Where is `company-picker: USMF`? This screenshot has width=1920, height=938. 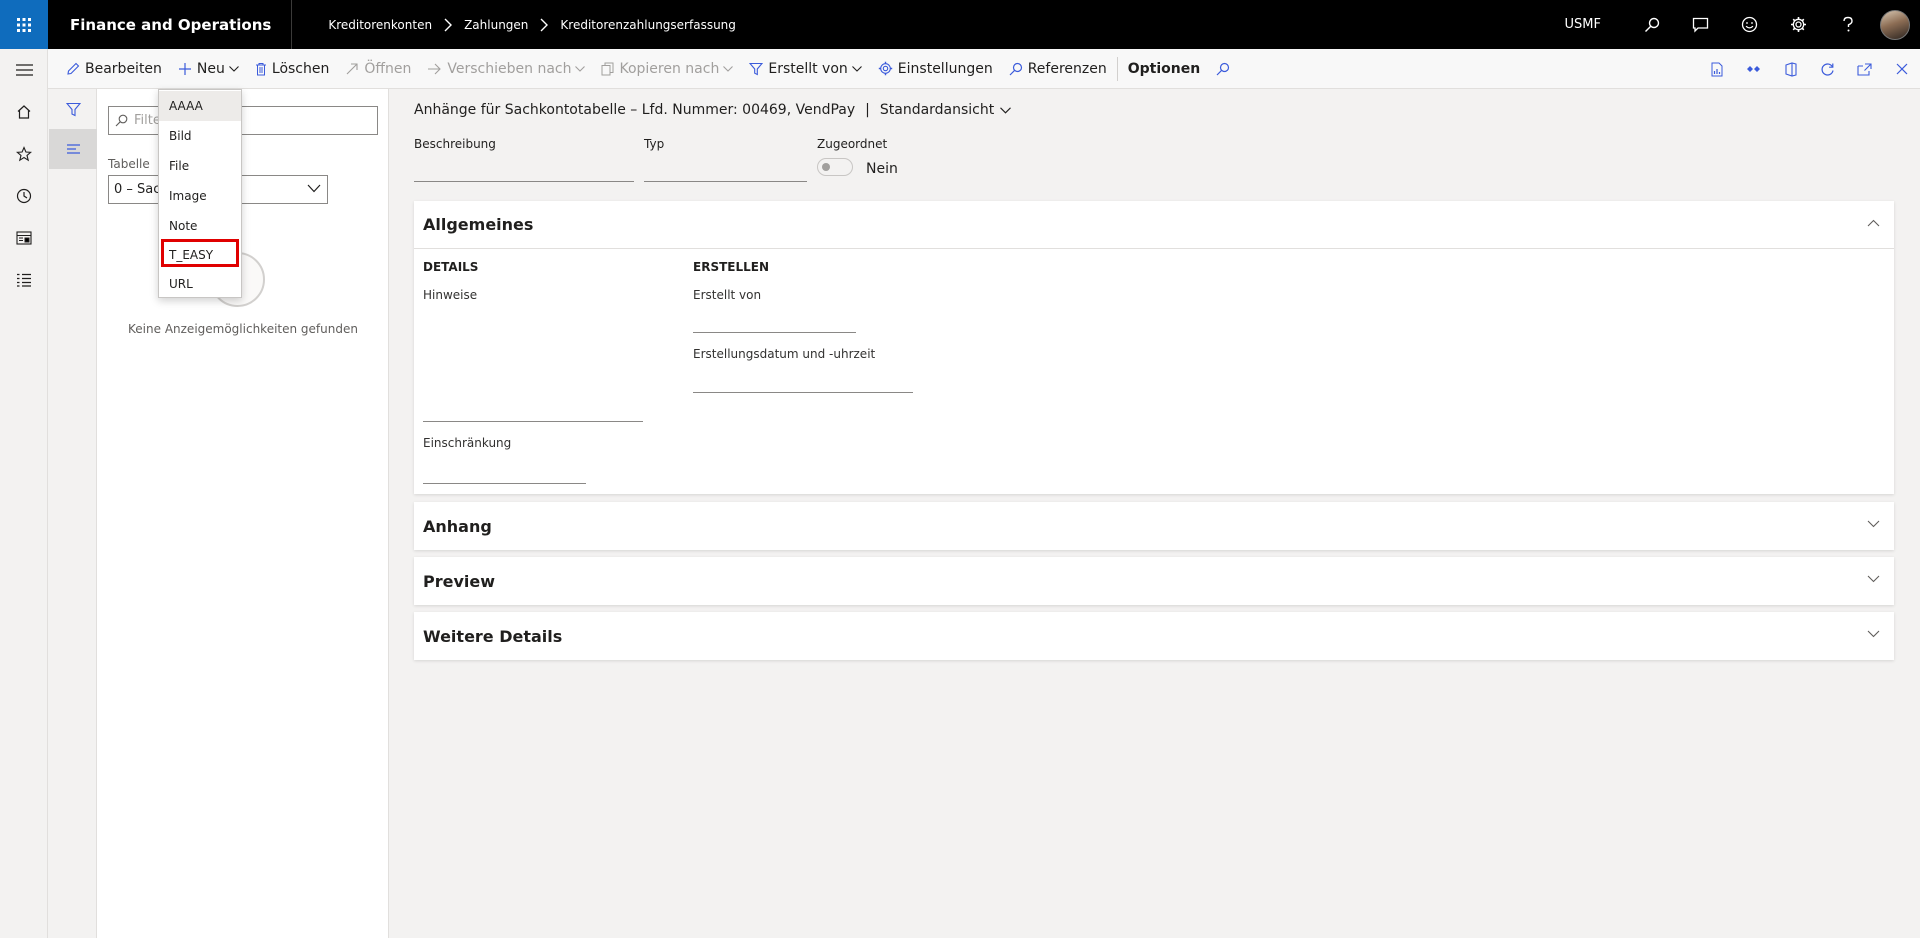 company-picker: USMF is located at coordinates (1583, 24).